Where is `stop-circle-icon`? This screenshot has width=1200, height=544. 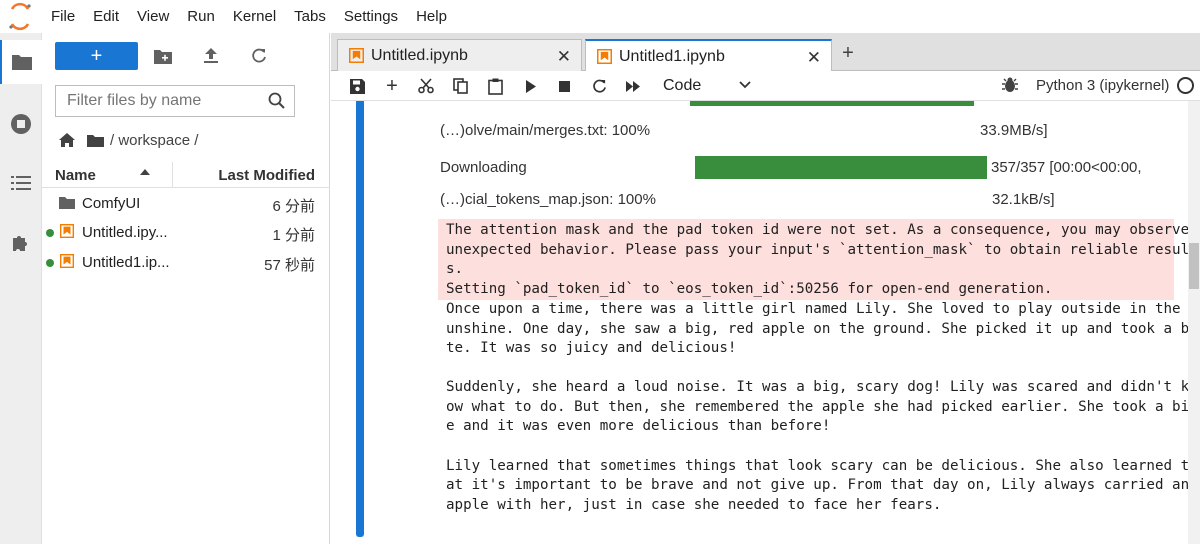
stop-circle-icon is located at coordinates (21, 124).